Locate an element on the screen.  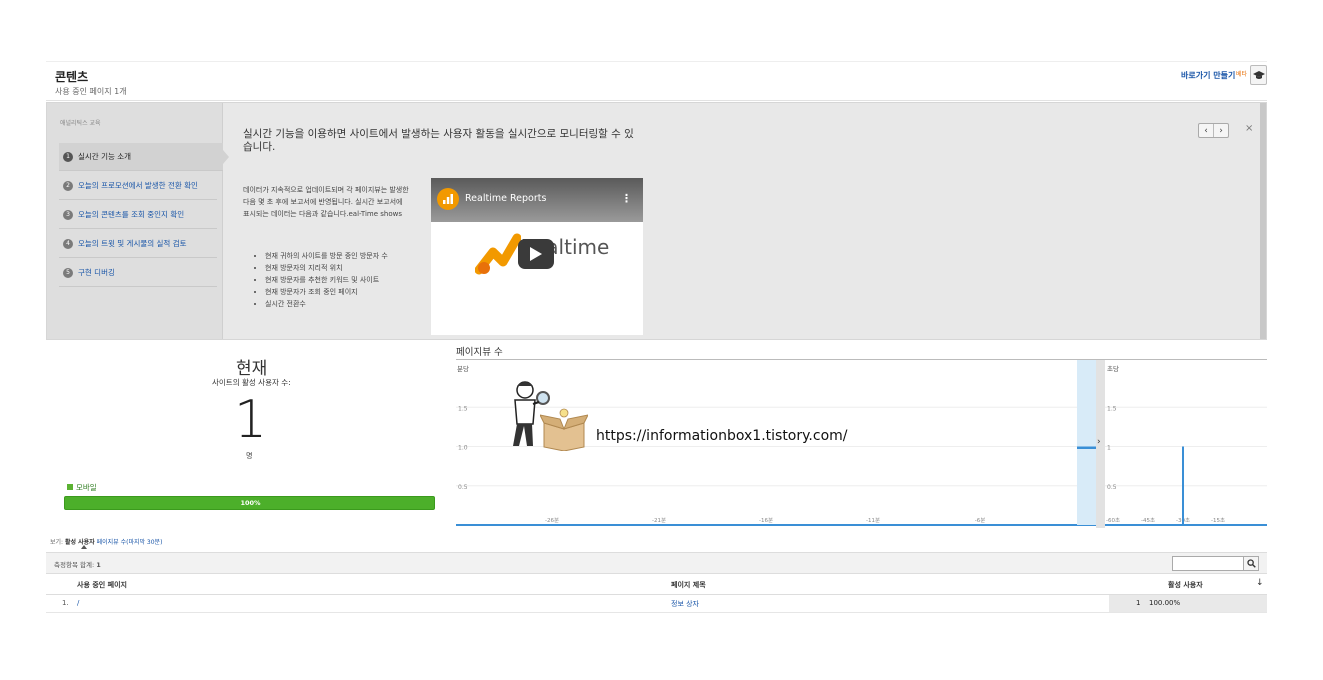
sort-down-icon: ↓ is located at coordinates (1260, 583).